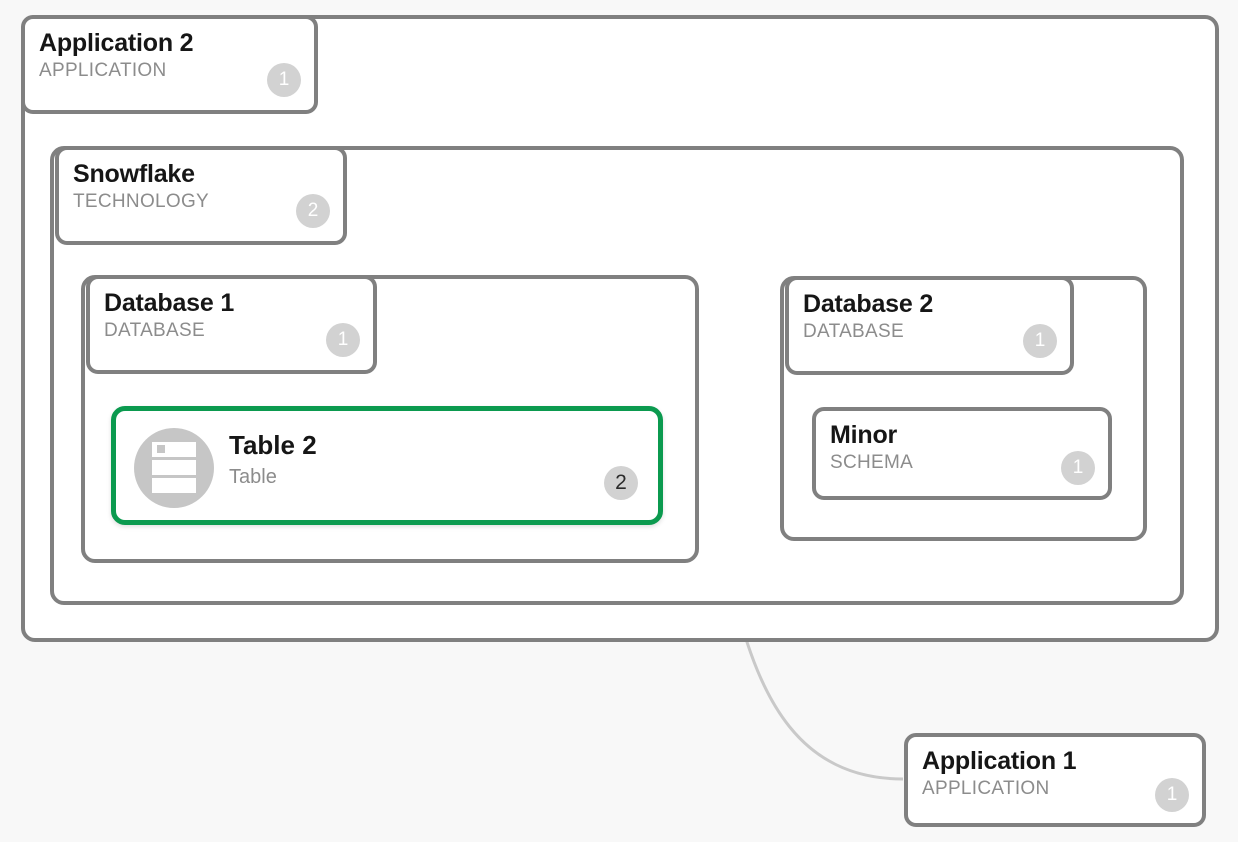  Describe the element at coordinates (174, 468) in the screenshot. I see `table-icon` at that location.